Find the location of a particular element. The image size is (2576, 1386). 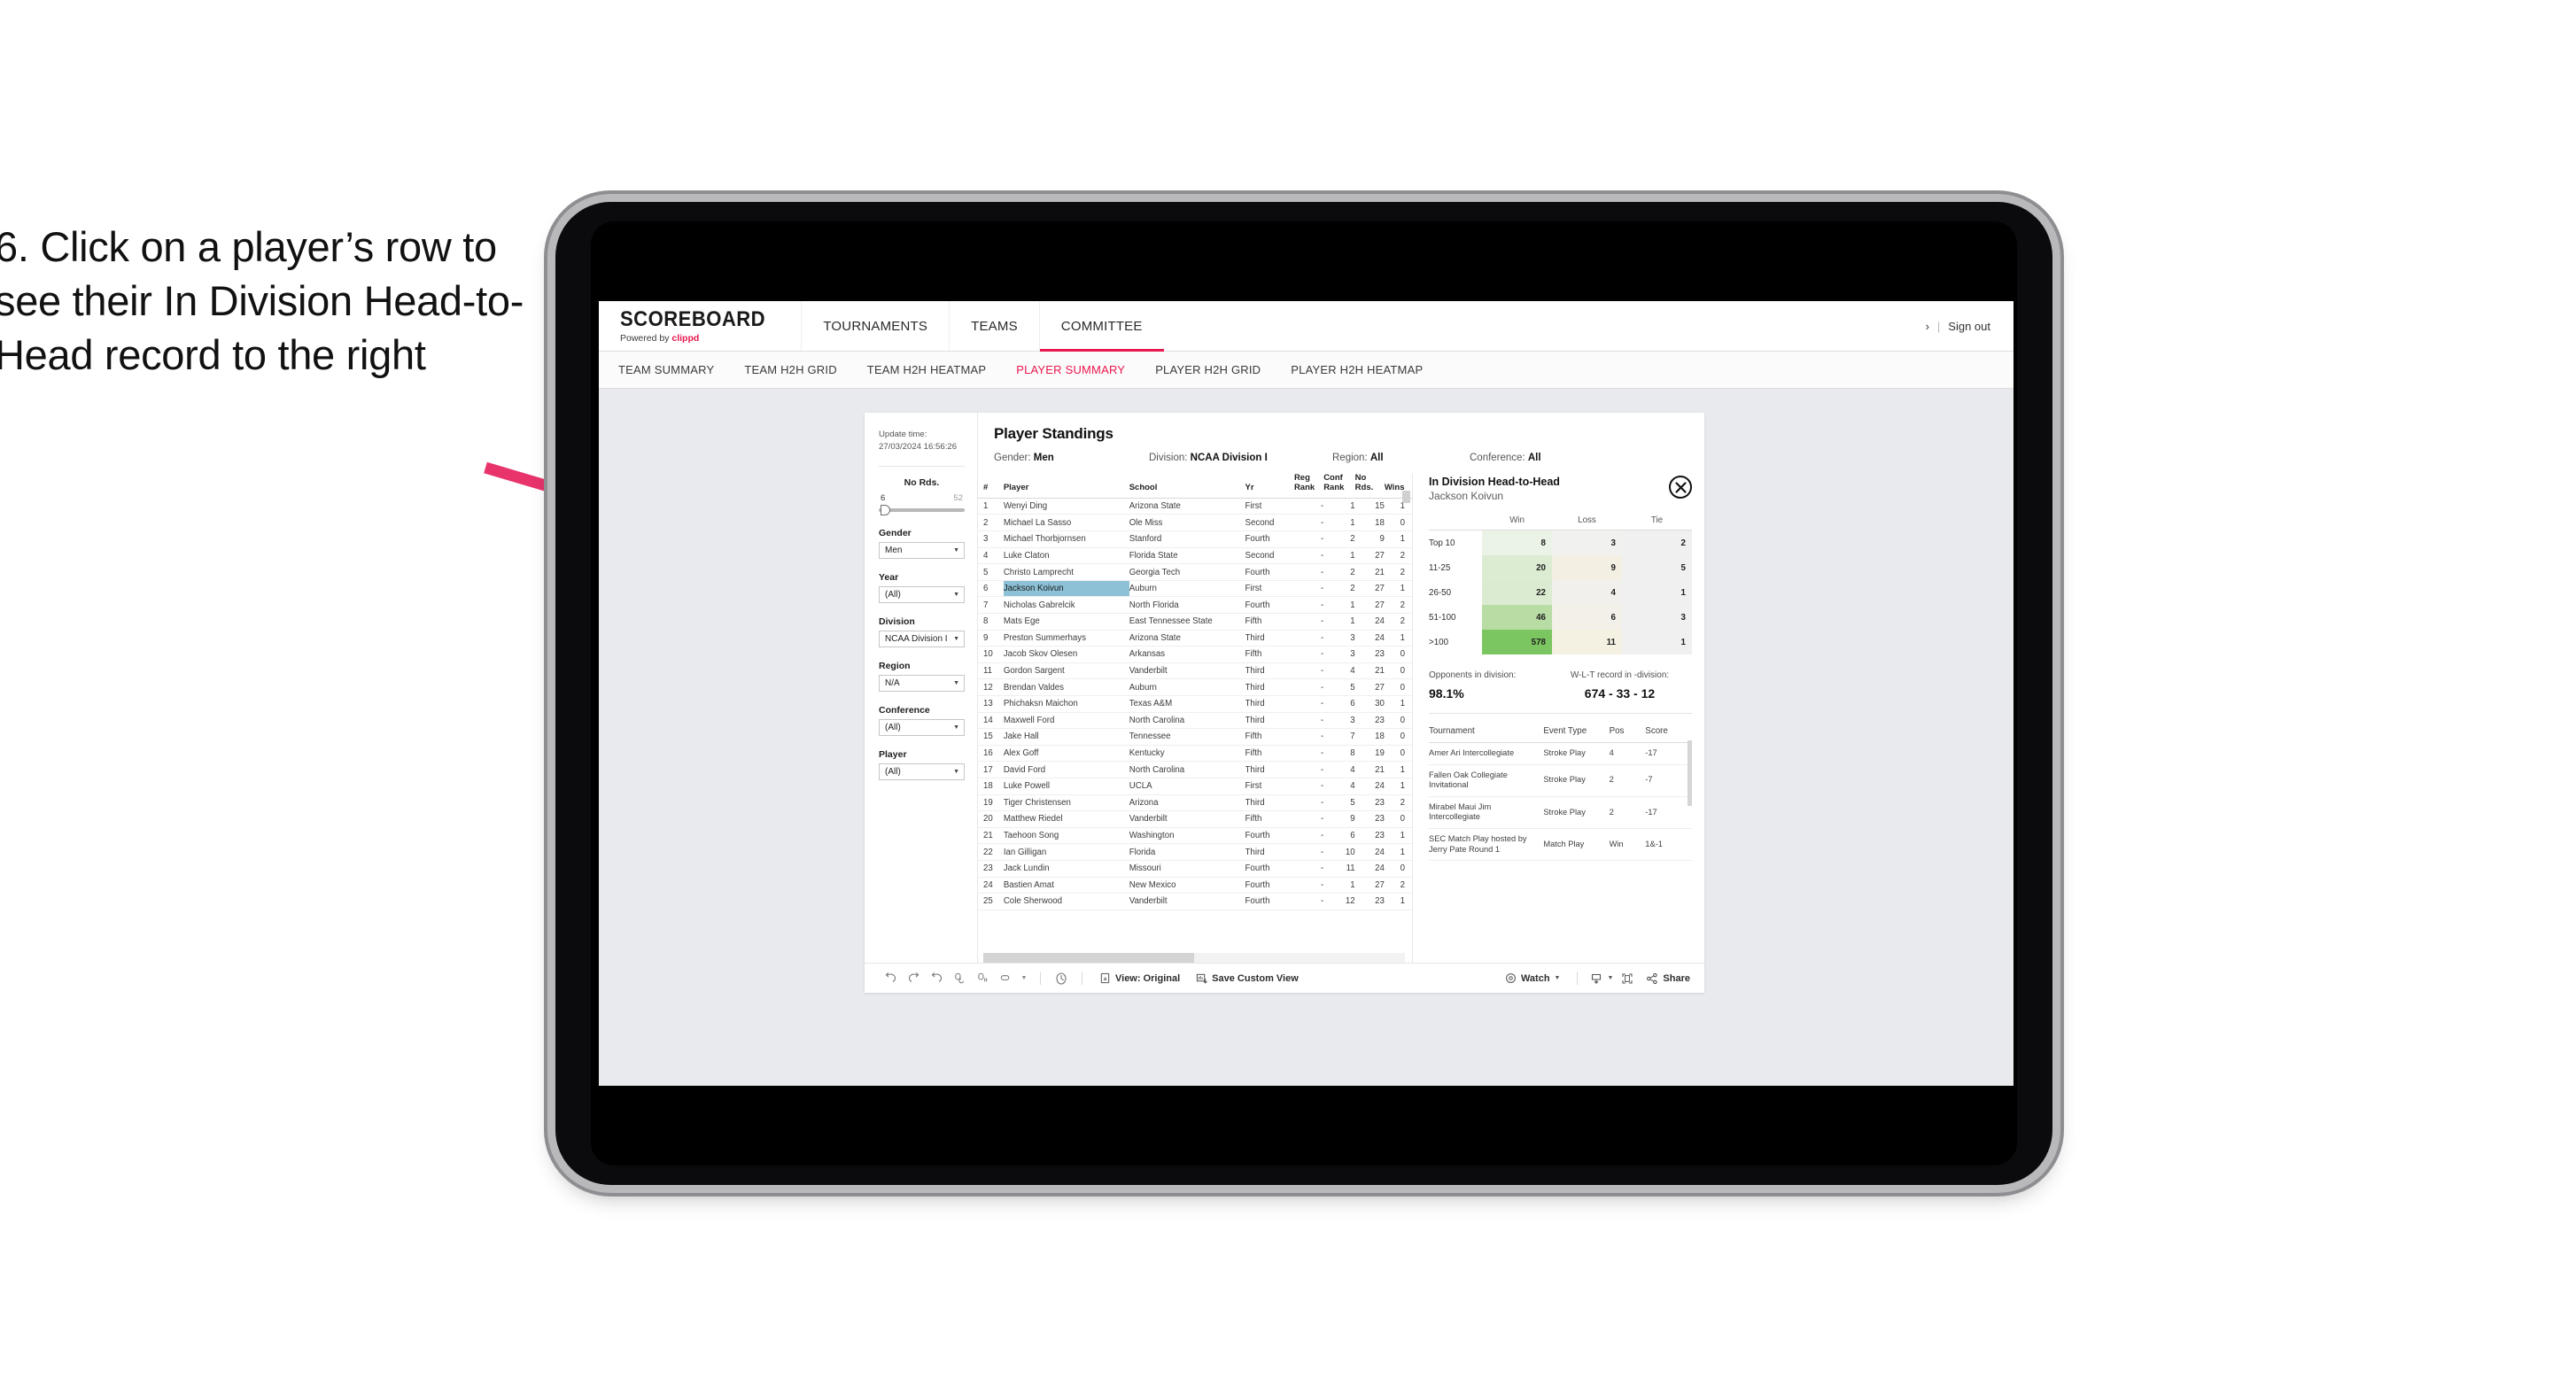

cell-conf-rank: 4 is located at coordinates (1339, 671).